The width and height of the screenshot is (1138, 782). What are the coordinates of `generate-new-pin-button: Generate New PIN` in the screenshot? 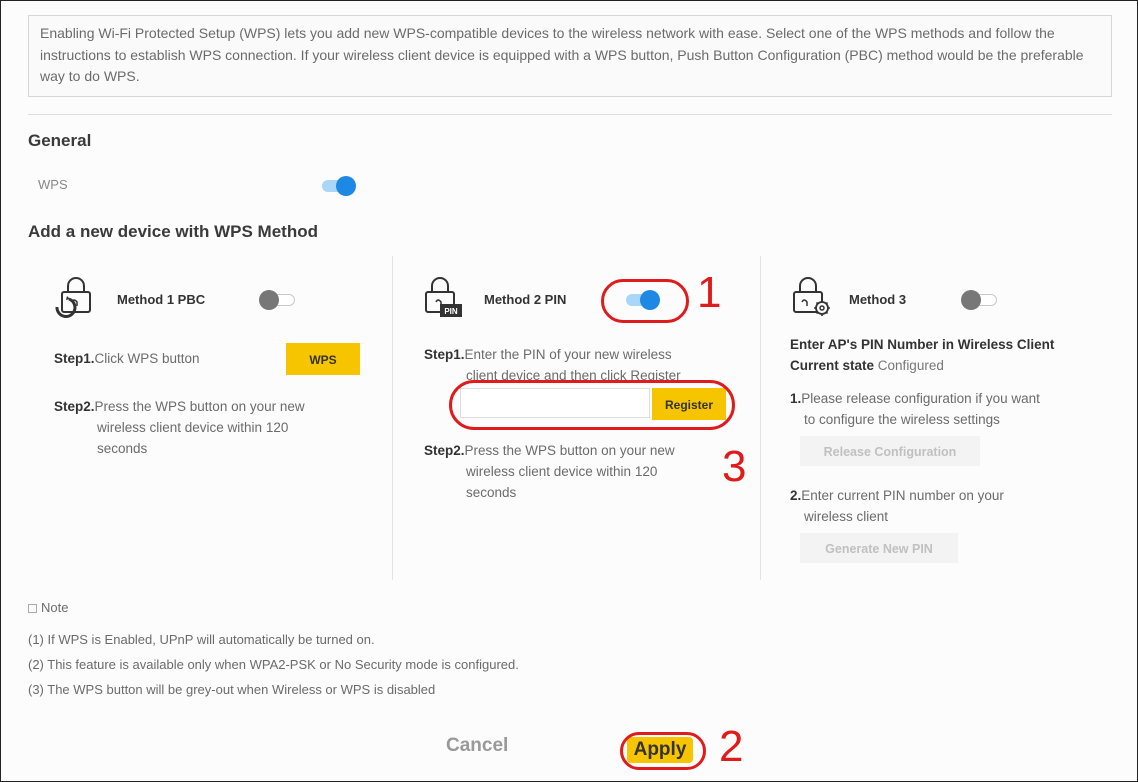 It's located at (879, 548).